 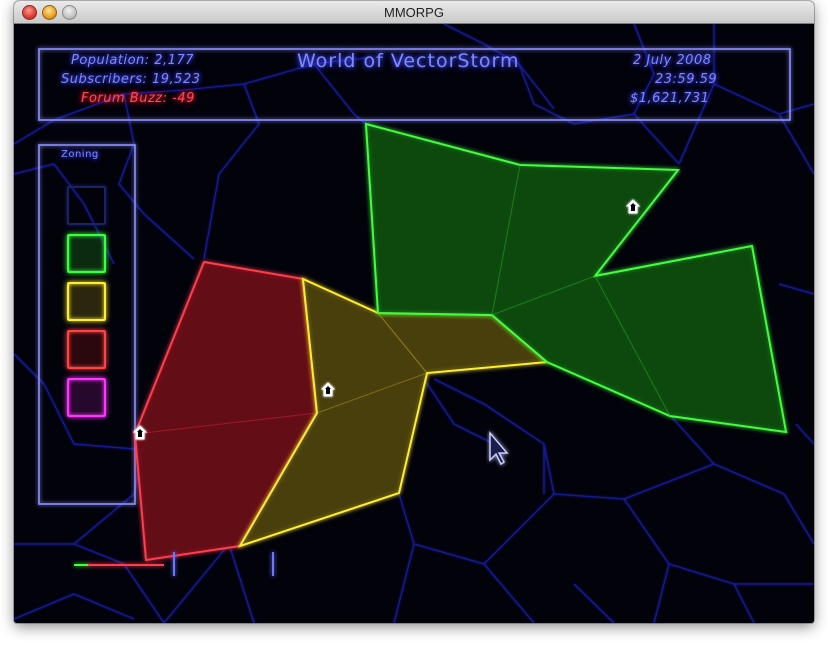 I want to click on zone-swatch-yellow, so click(x=86, y=301).